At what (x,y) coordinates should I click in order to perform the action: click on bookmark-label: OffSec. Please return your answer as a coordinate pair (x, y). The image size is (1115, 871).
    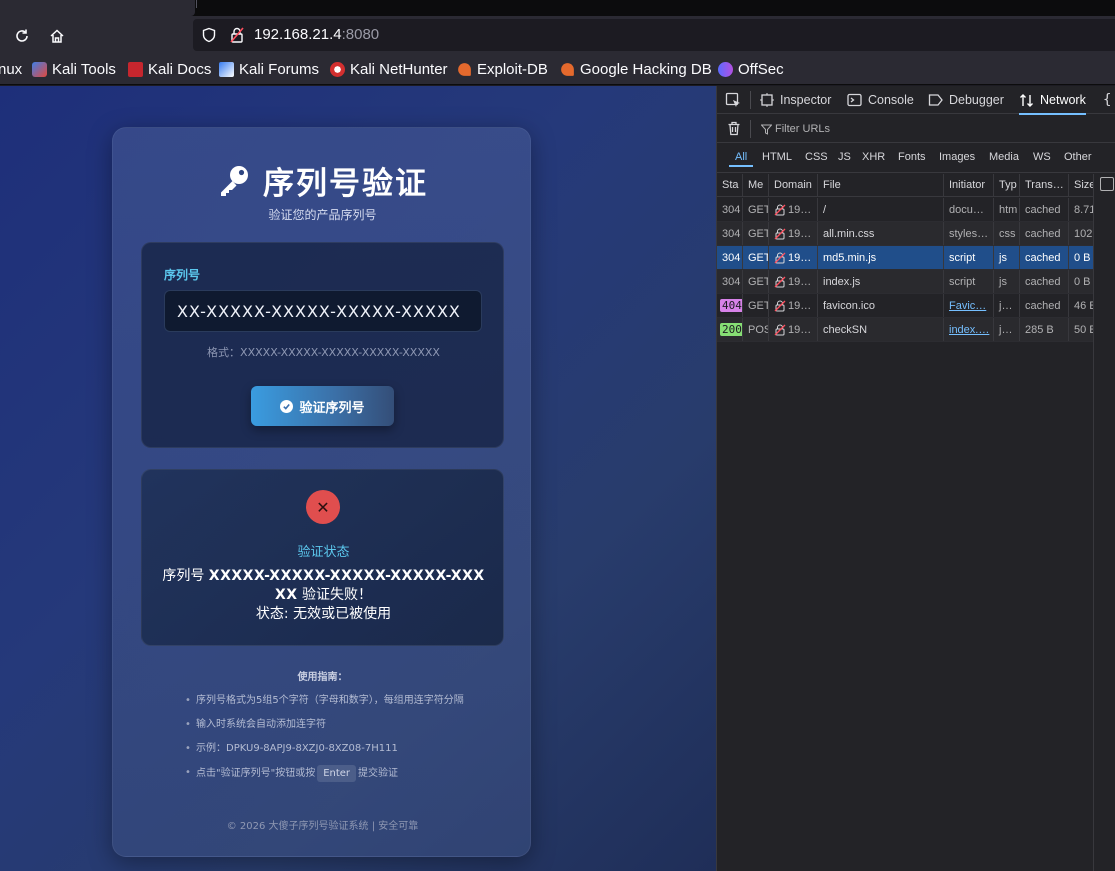
    Looking at the image, I should click on (761, 69).